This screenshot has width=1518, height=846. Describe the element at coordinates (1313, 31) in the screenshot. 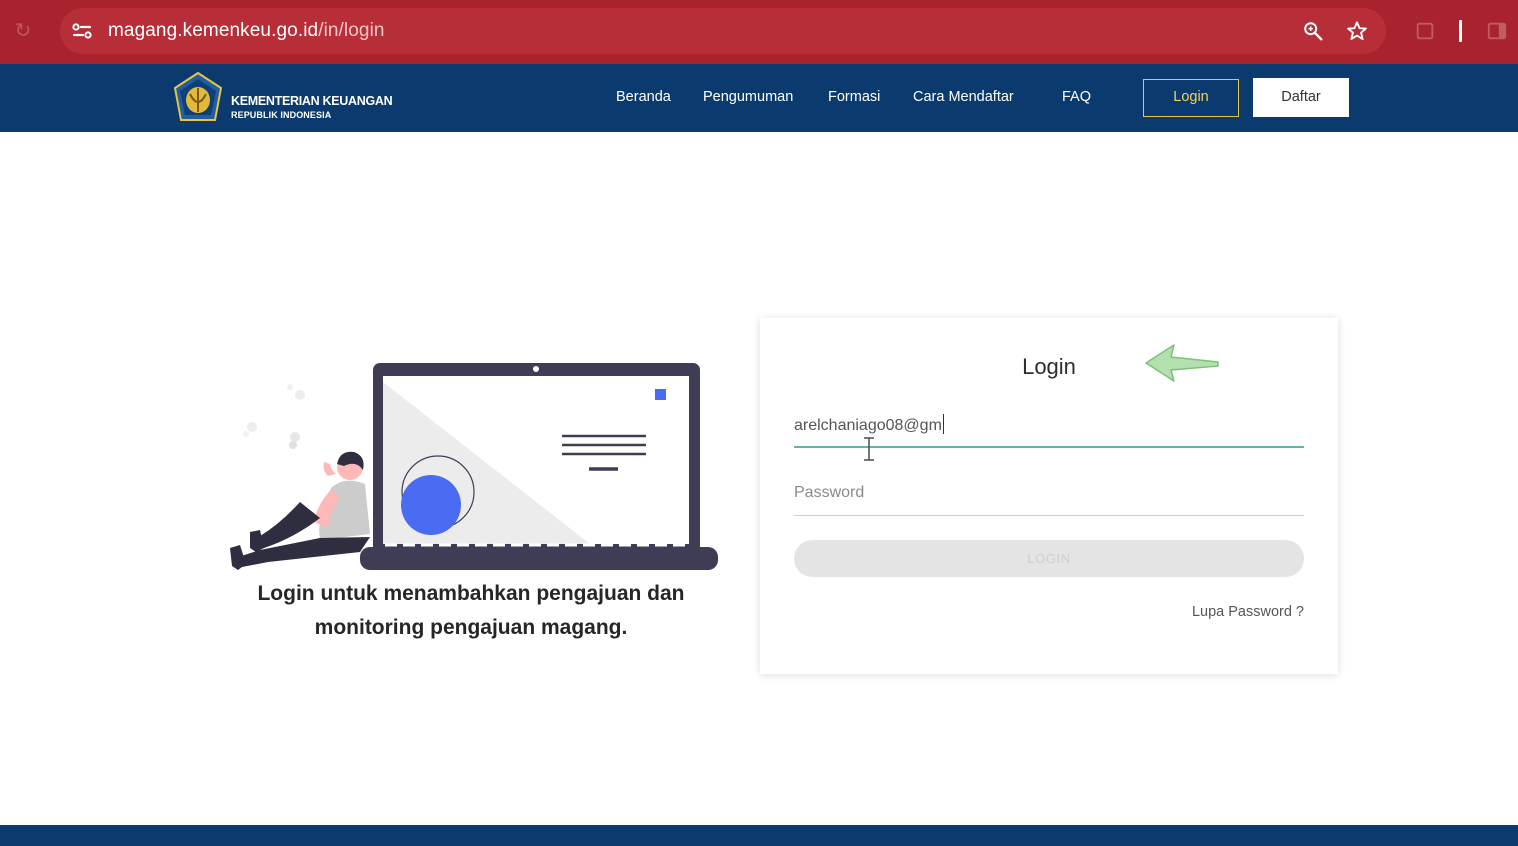

I see `zoom-icon` at that location.